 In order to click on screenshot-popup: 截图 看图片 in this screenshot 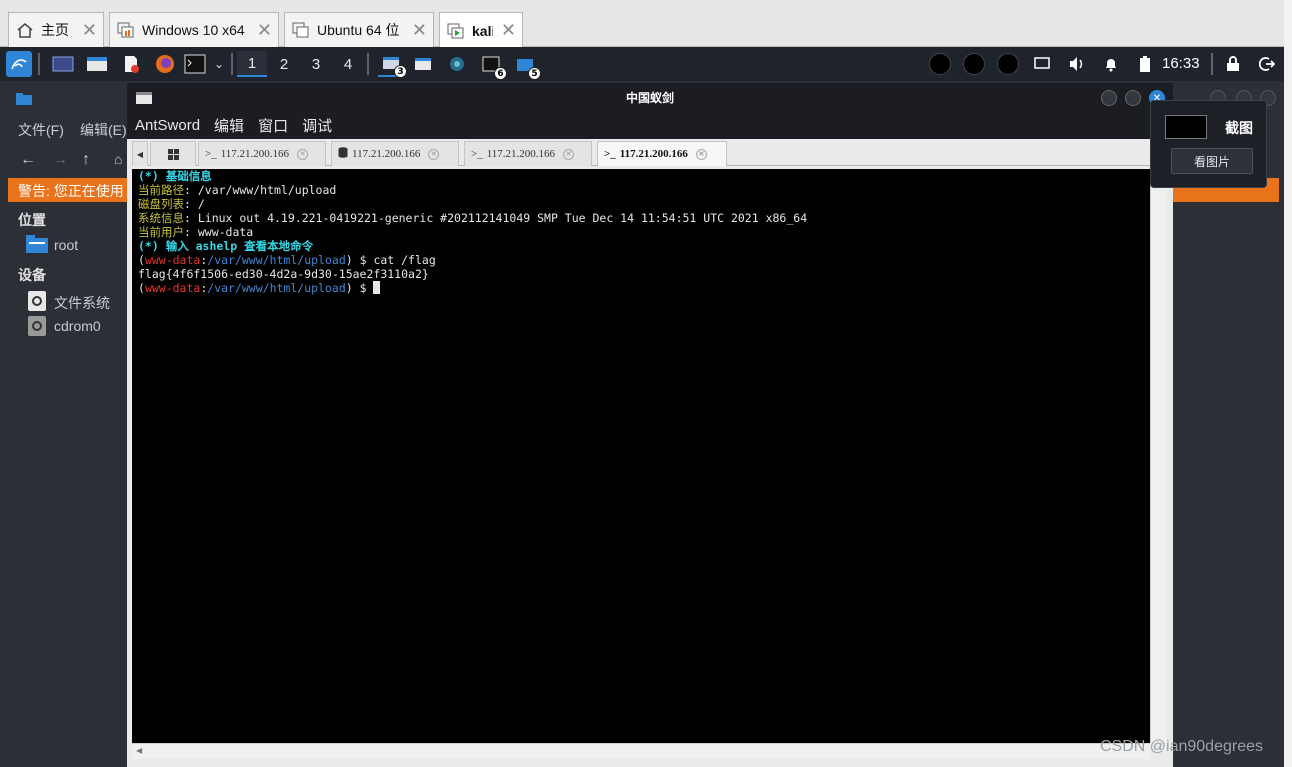, I will do `click(1208, 144)`.